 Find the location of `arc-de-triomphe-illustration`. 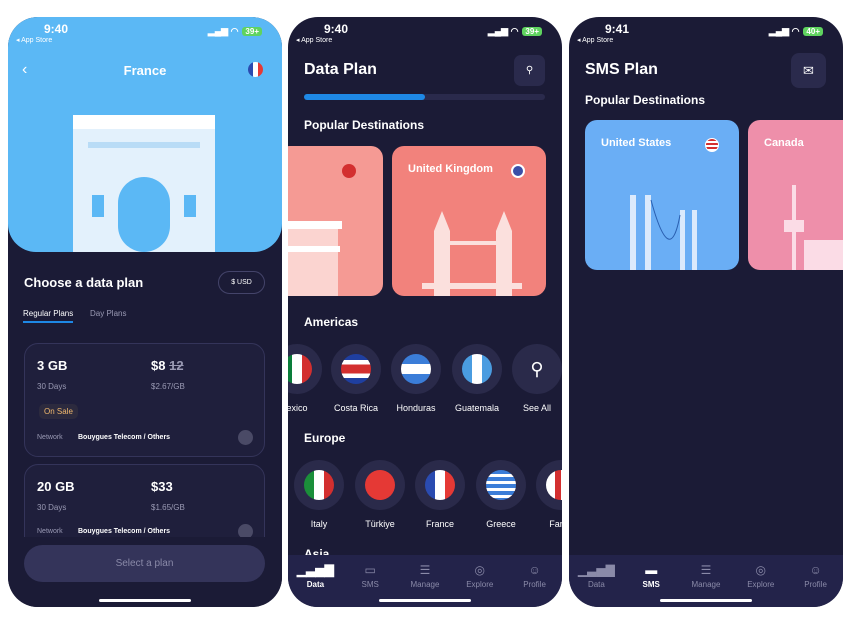

arc-de-triomphe-illustration is located at coordinates (144, 183).